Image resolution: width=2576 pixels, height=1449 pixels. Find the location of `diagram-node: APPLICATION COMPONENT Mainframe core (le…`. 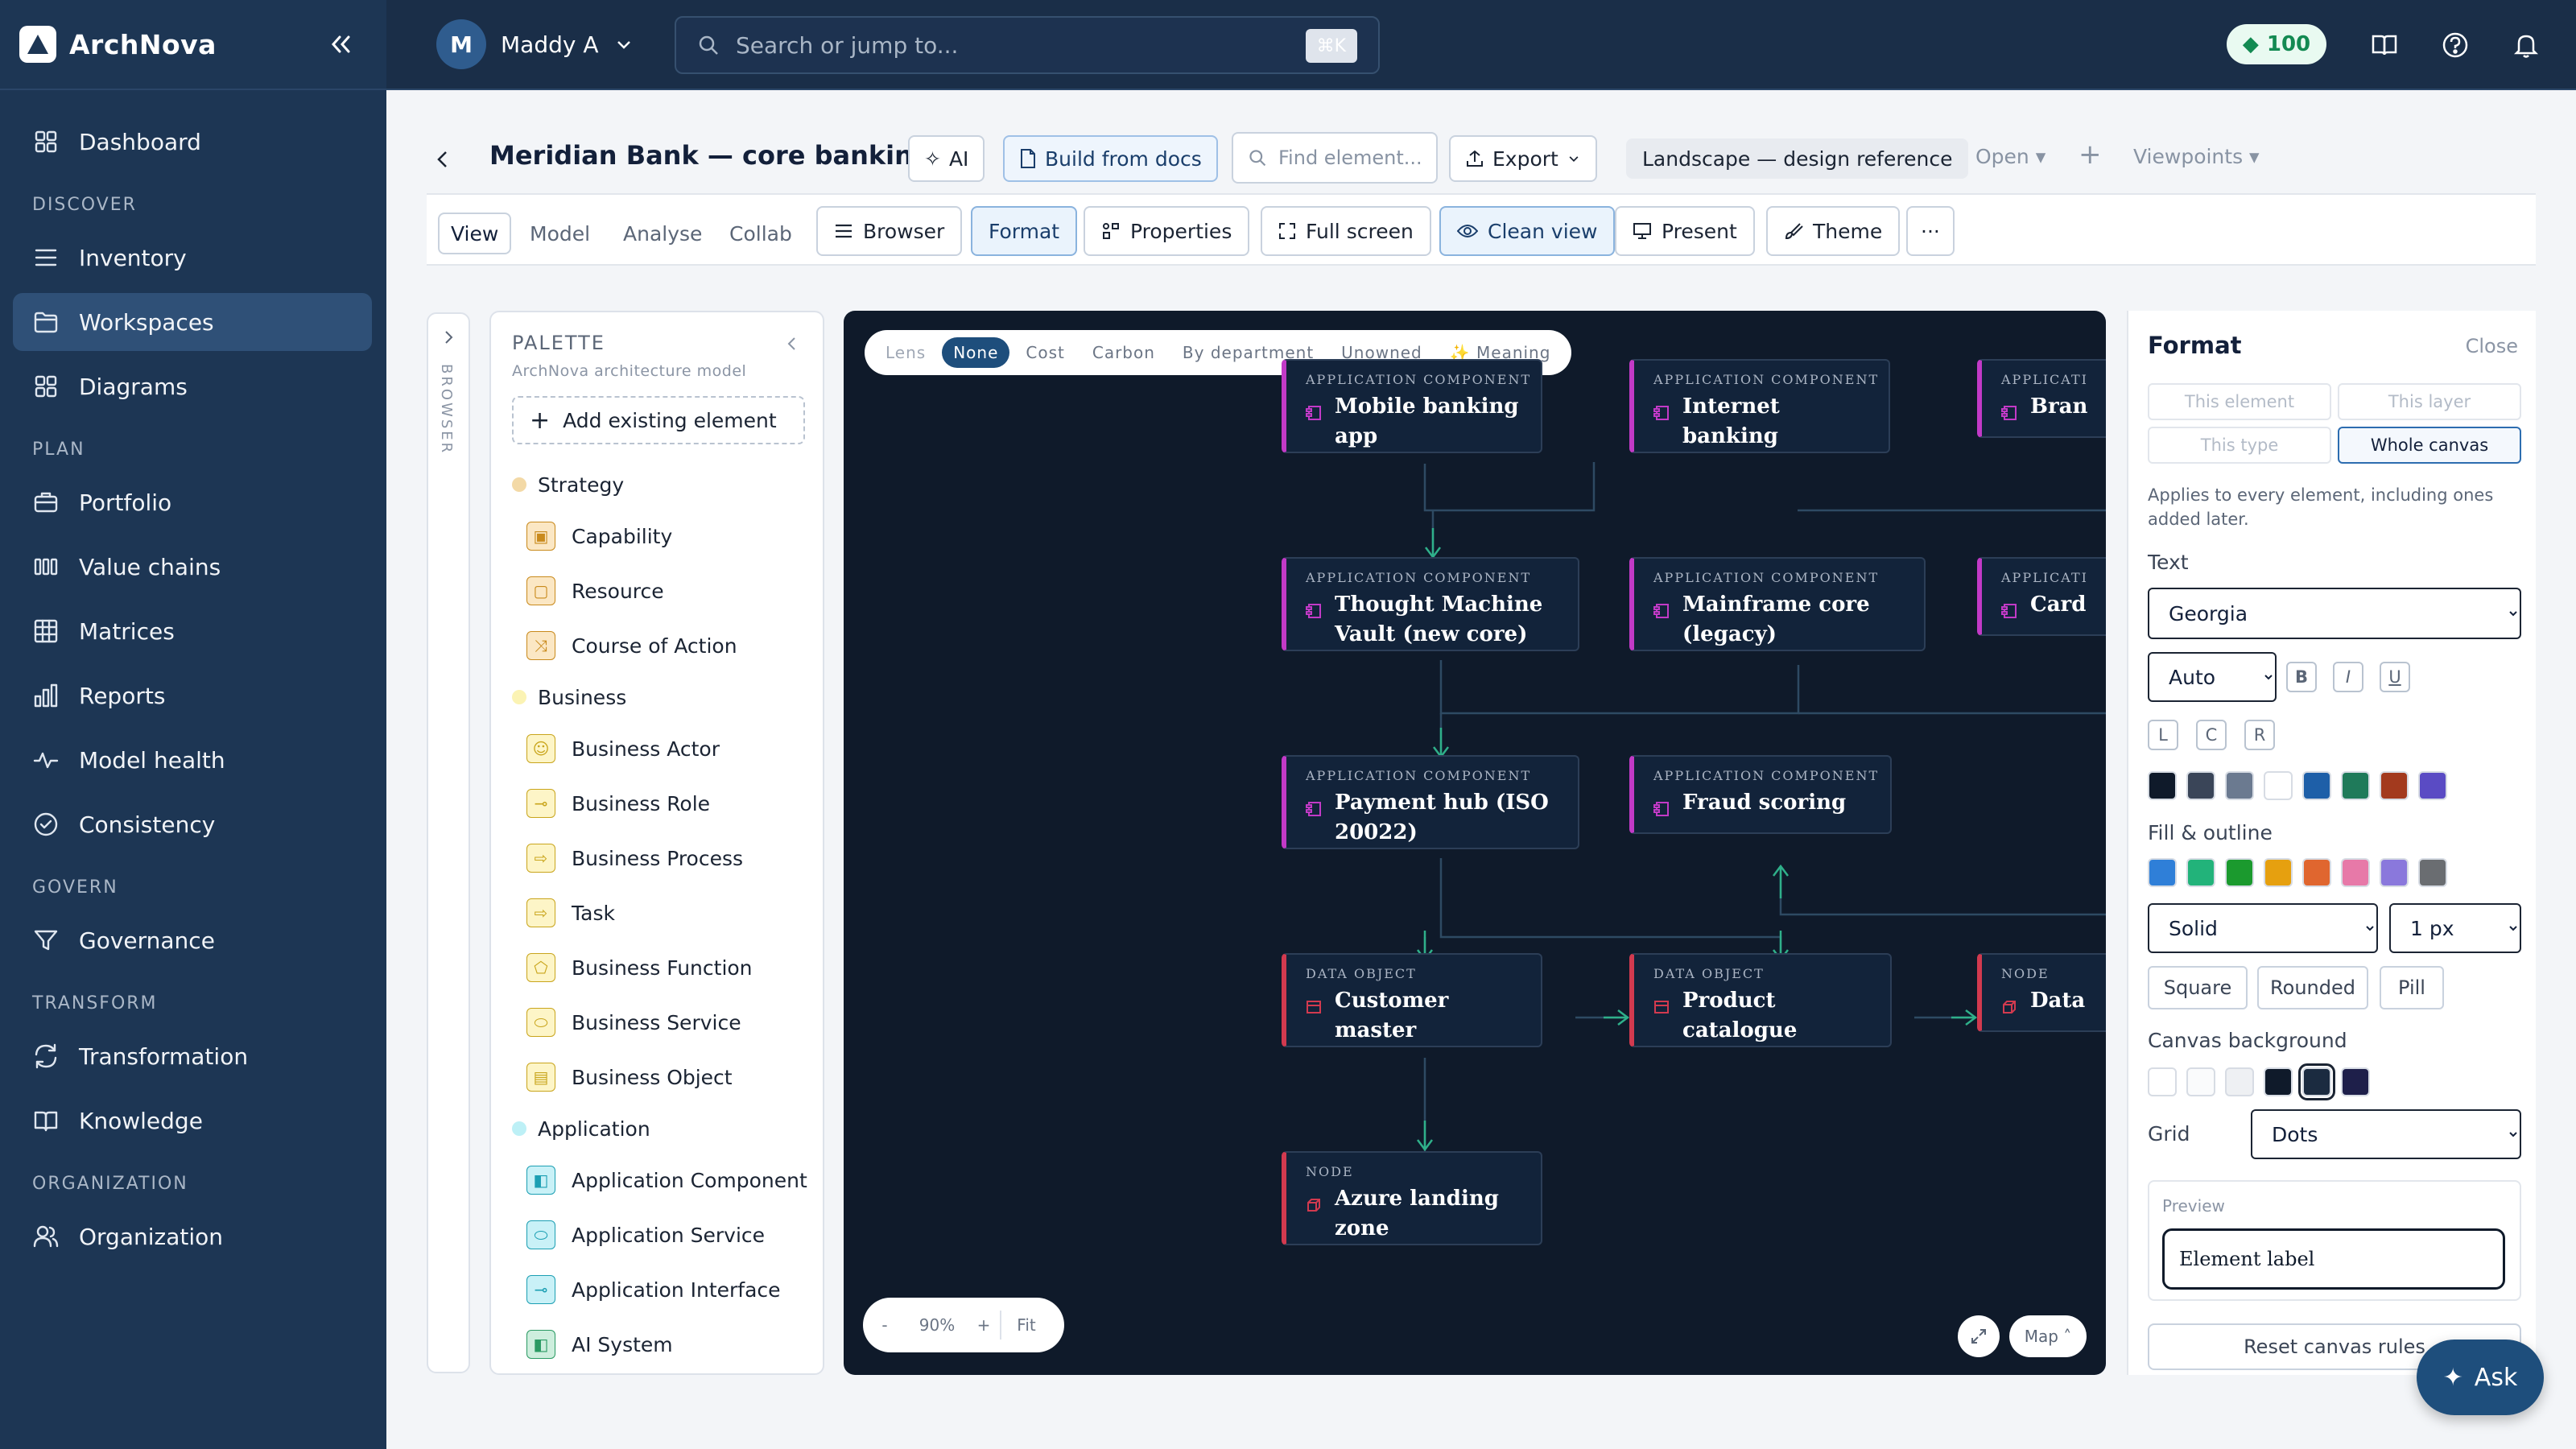

diagram-node: APPLICATION COMPONENT Mainframe core (le… is located at coordinates (1777, 604).